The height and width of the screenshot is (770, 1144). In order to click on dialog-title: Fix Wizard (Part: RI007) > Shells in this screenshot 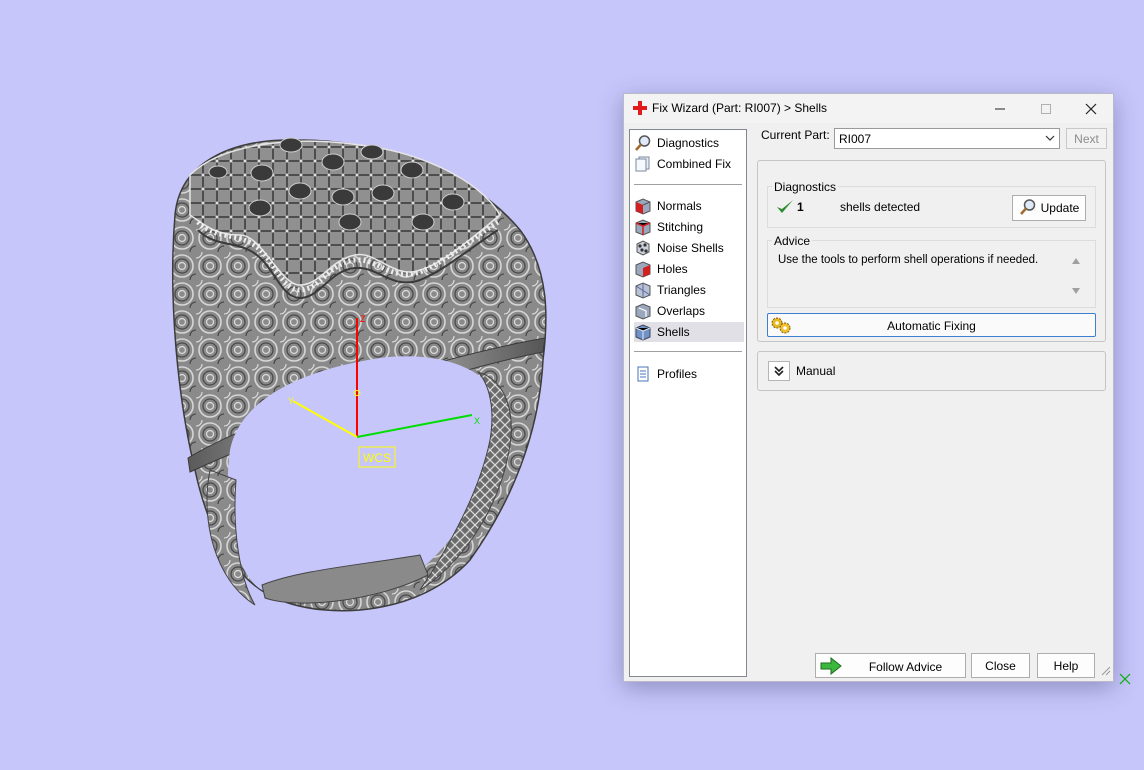, I will do `click(740, 108)`.